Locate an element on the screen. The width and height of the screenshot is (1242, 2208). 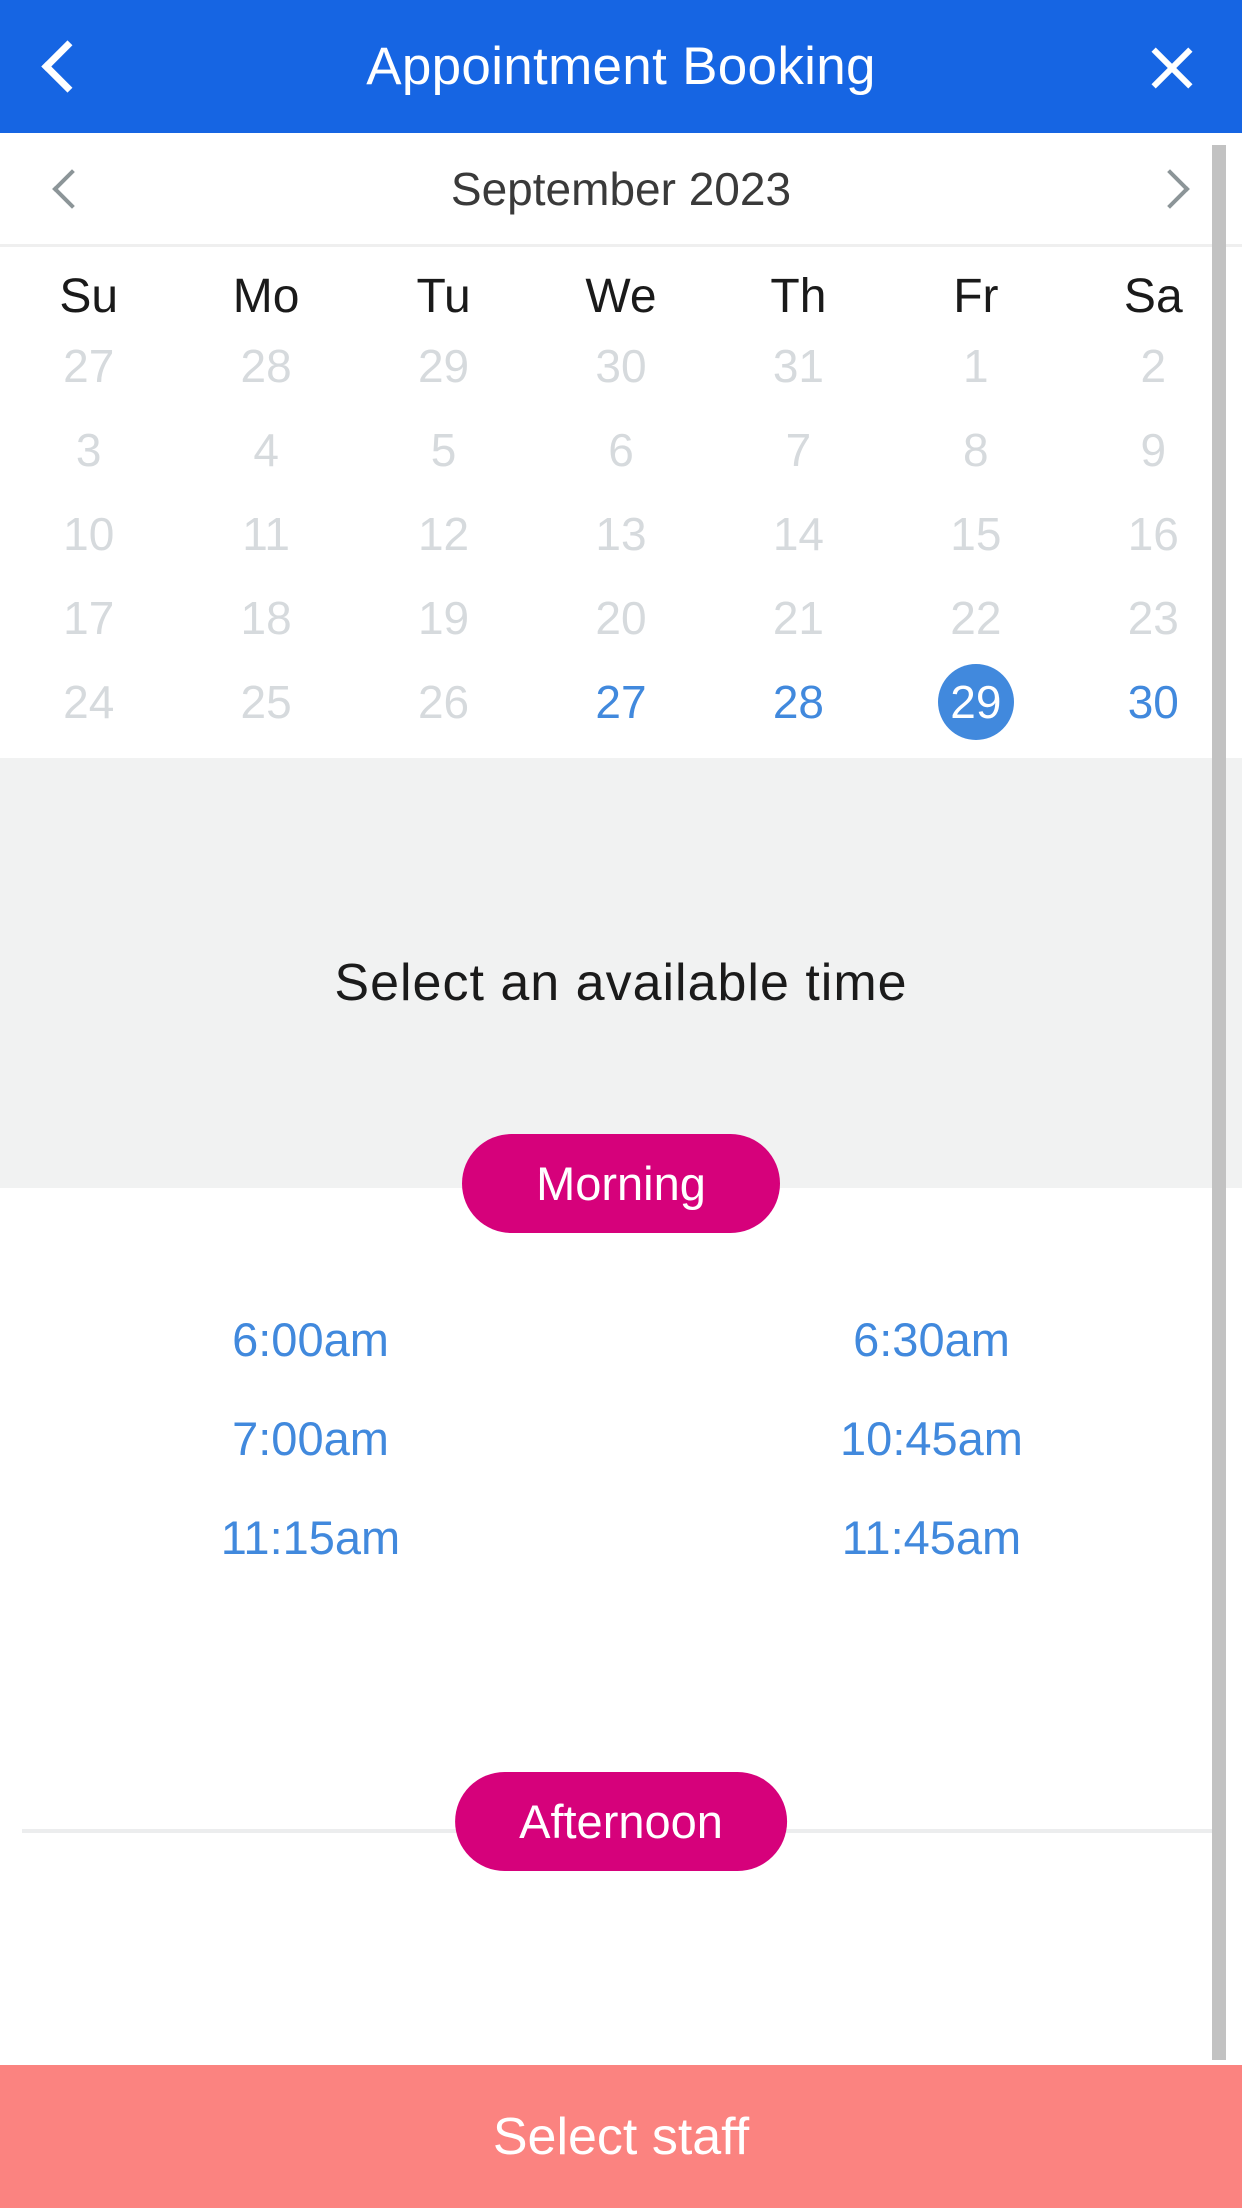
calendar-weekday-header: Su Mo Tu We Th Fr Sa is located at coordinates (621, 285).